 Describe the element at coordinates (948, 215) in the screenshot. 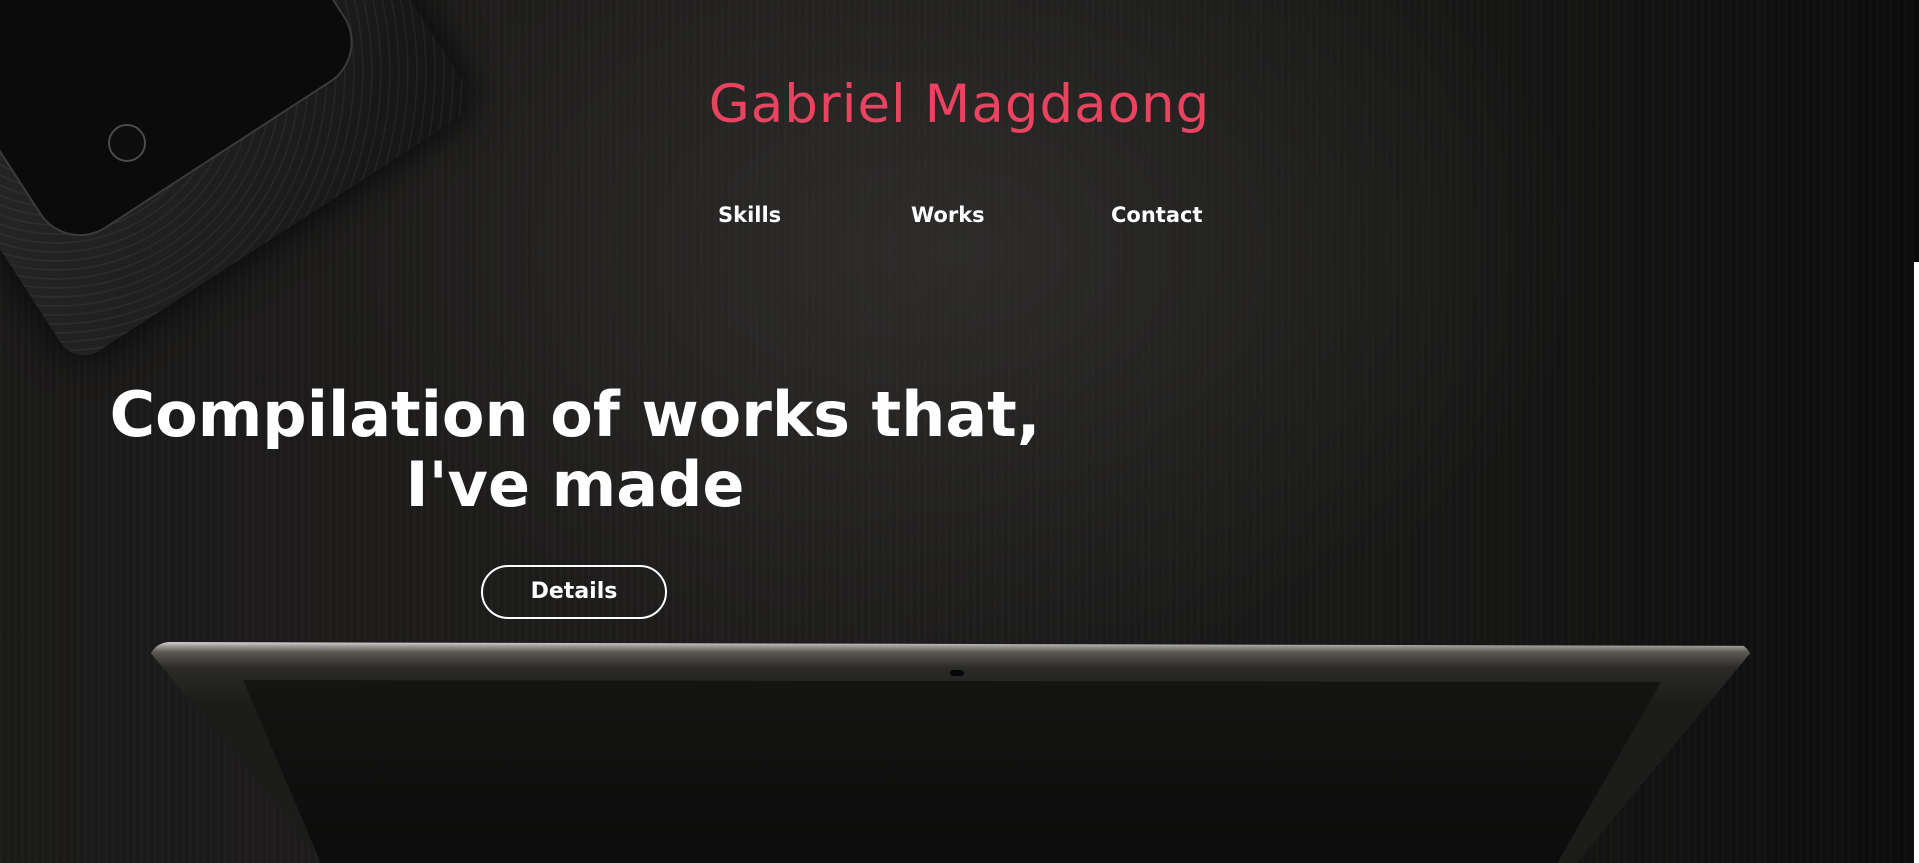

I see `nav-link-works: Works` at that location.